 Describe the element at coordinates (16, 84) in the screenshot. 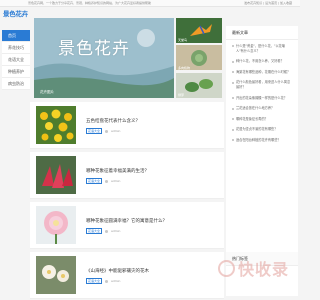

I see `nav-item-pest-control: 病虫防治` at that location.